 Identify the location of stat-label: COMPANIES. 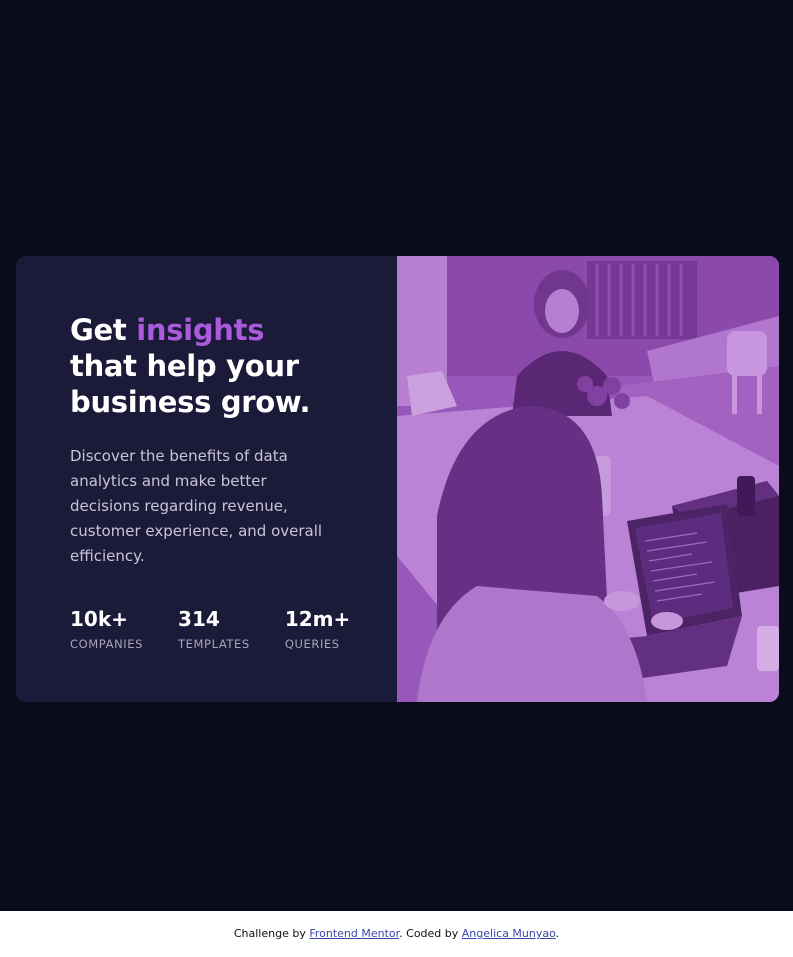
(107, 644).